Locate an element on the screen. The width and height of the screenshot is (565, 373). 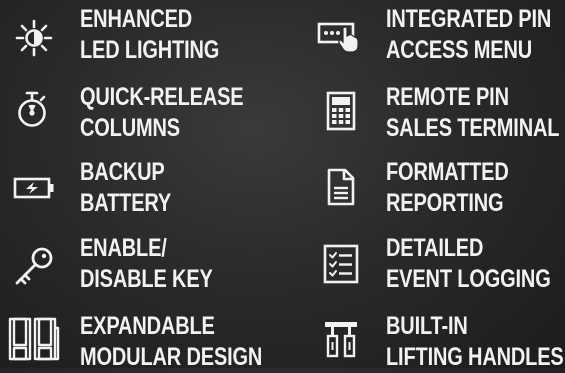
feature-label: BACKUP BATTERY is located at coordinates (125, 188).